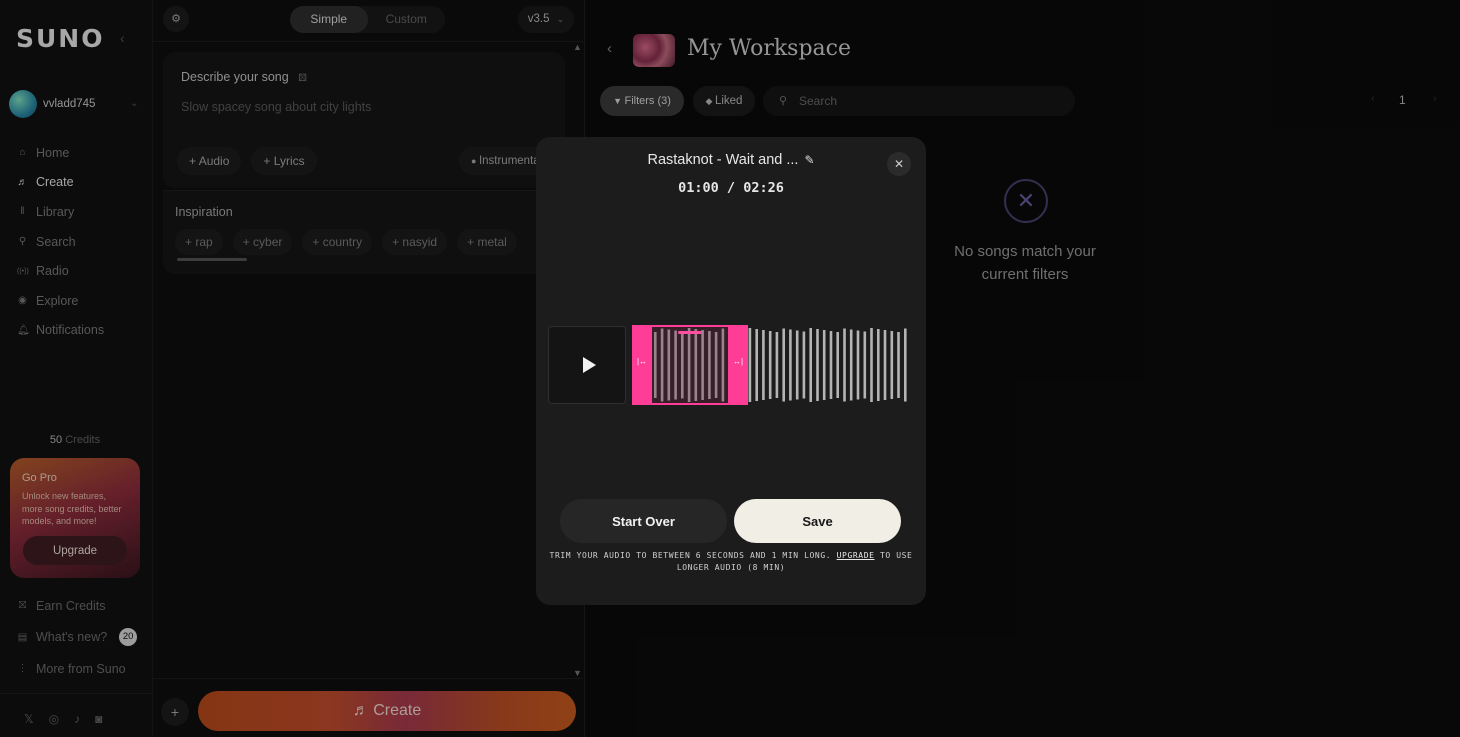 The width and height of the screenshot is (1460, 737). Describe the element at coordinates (738, 361) in the screenshot. I see `drag-right-icon: ↔|` at that location.